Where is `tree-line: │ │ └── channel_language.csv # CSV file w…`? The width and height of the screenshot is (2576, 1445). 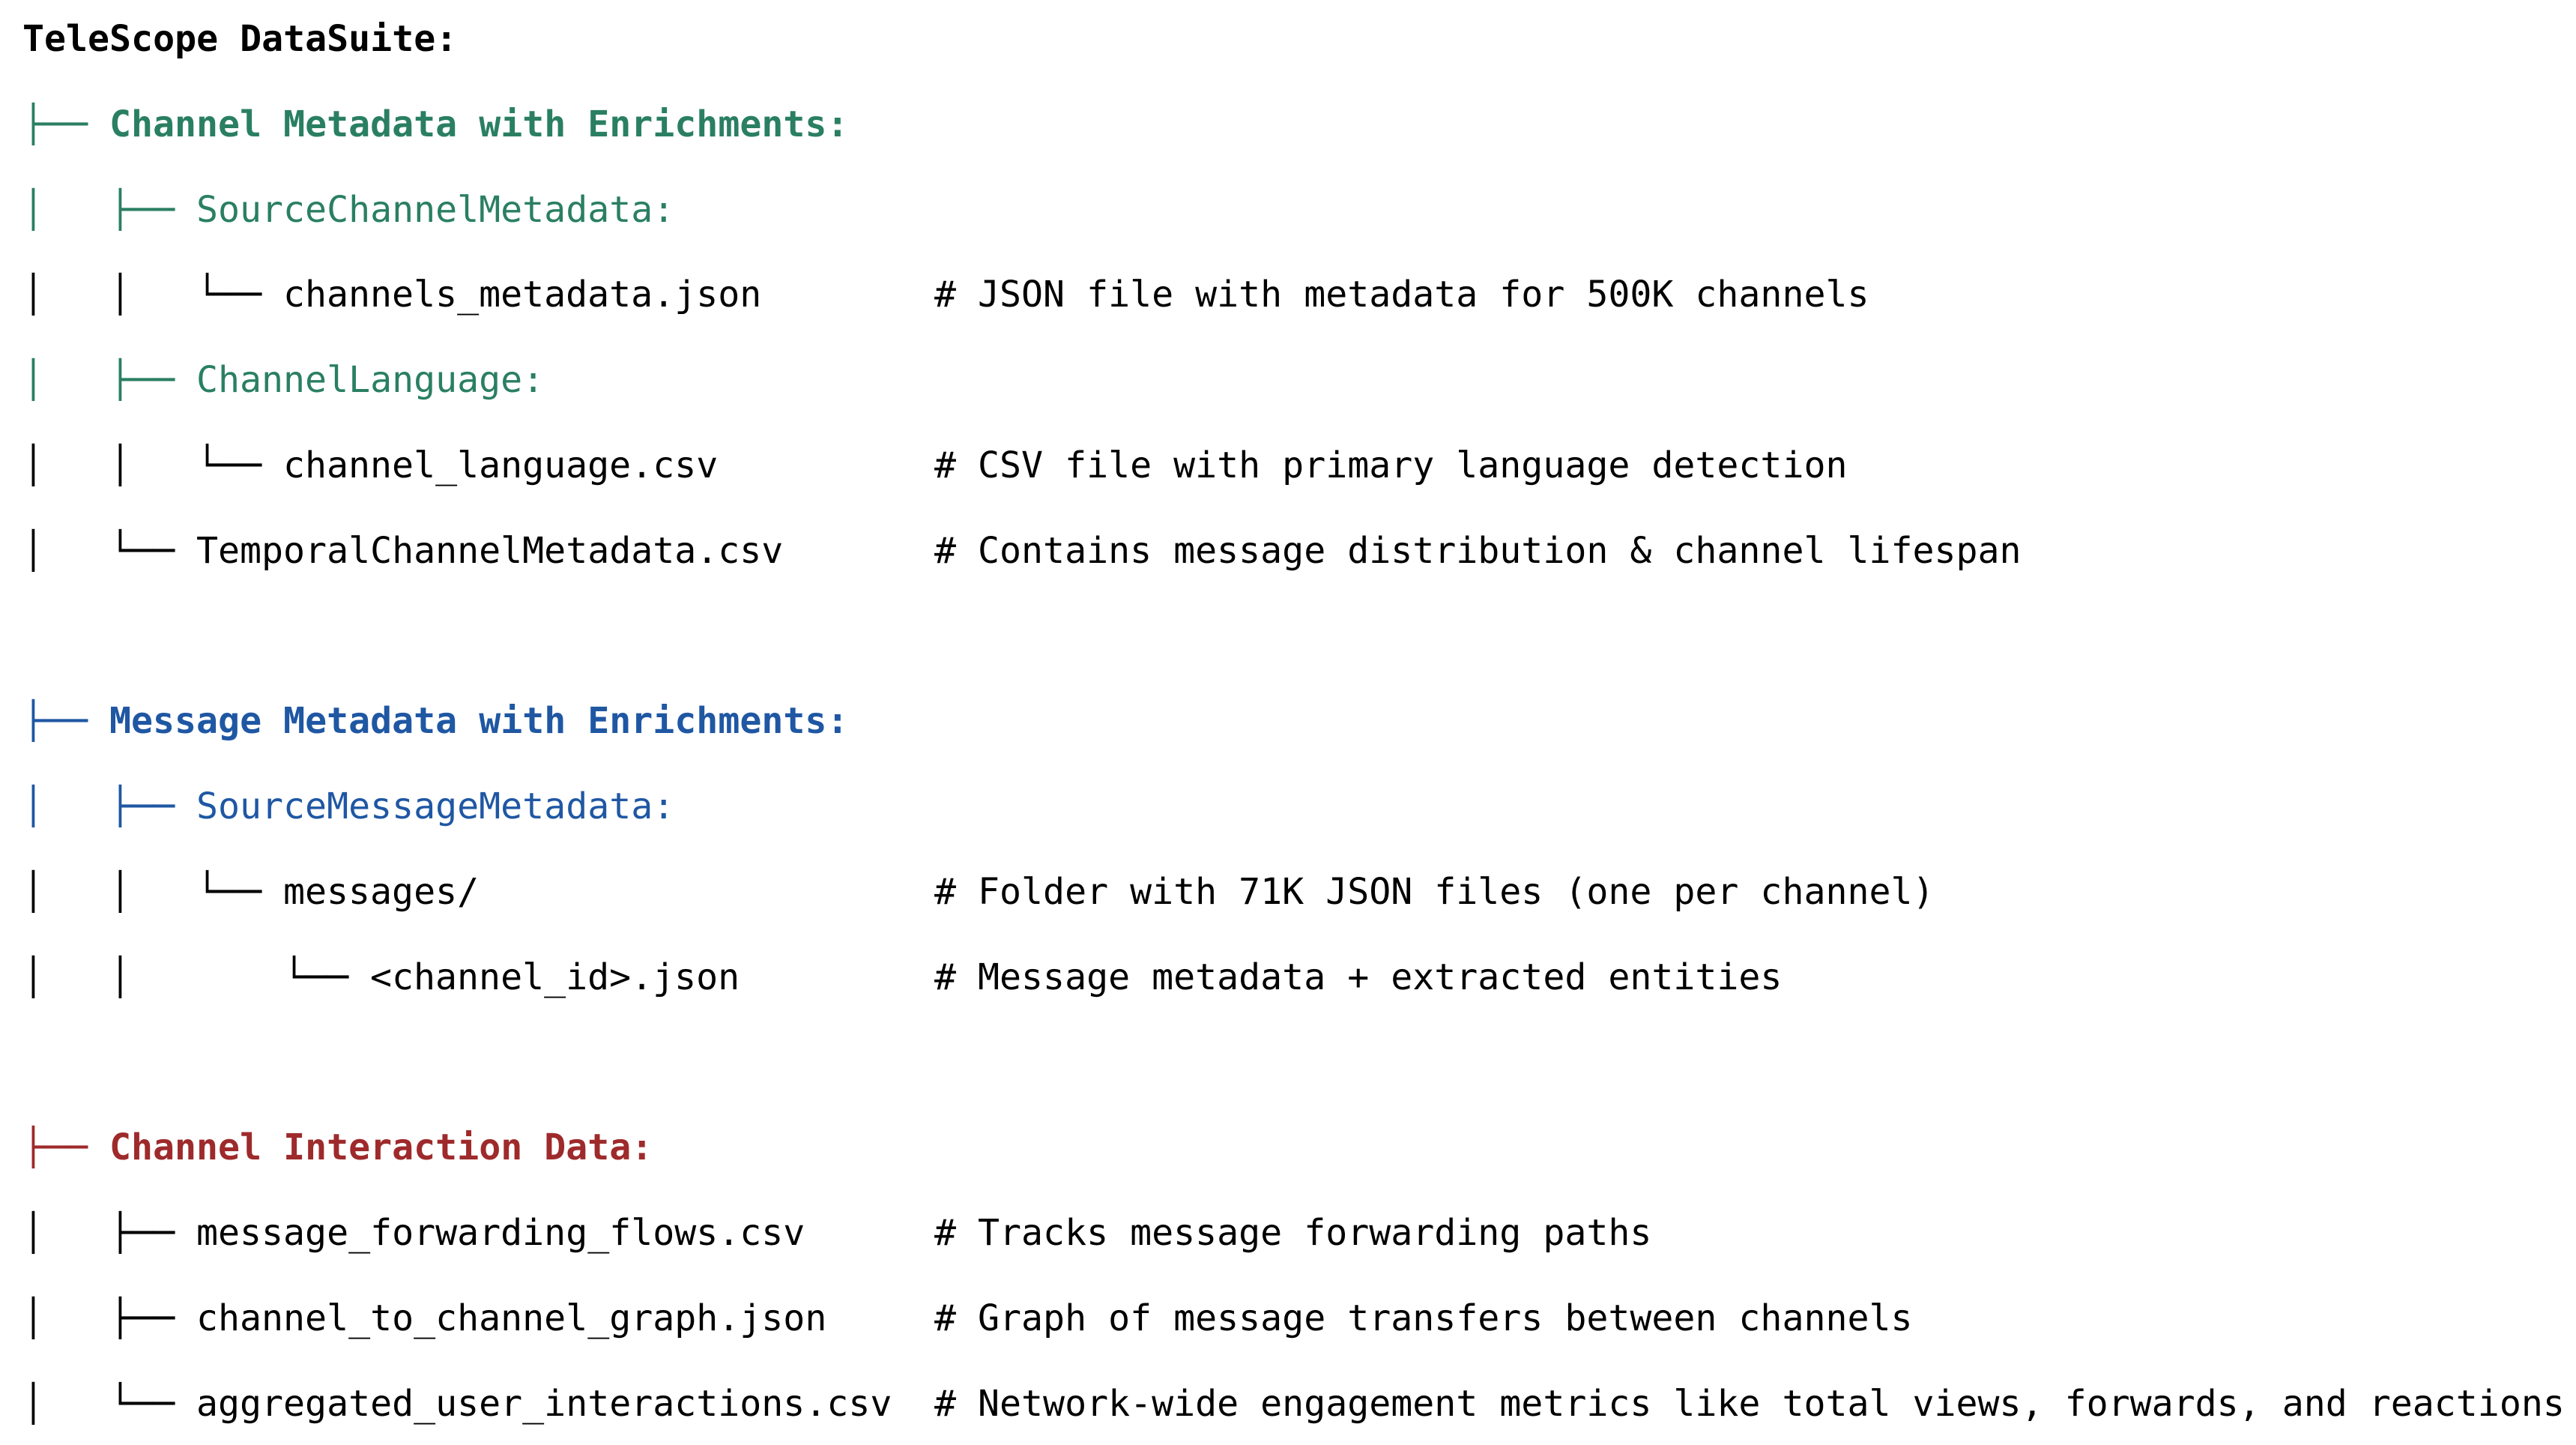
tree-line: │ │ └── channel_language.csv # CSV file w… is located at coordinates (1299, 465).